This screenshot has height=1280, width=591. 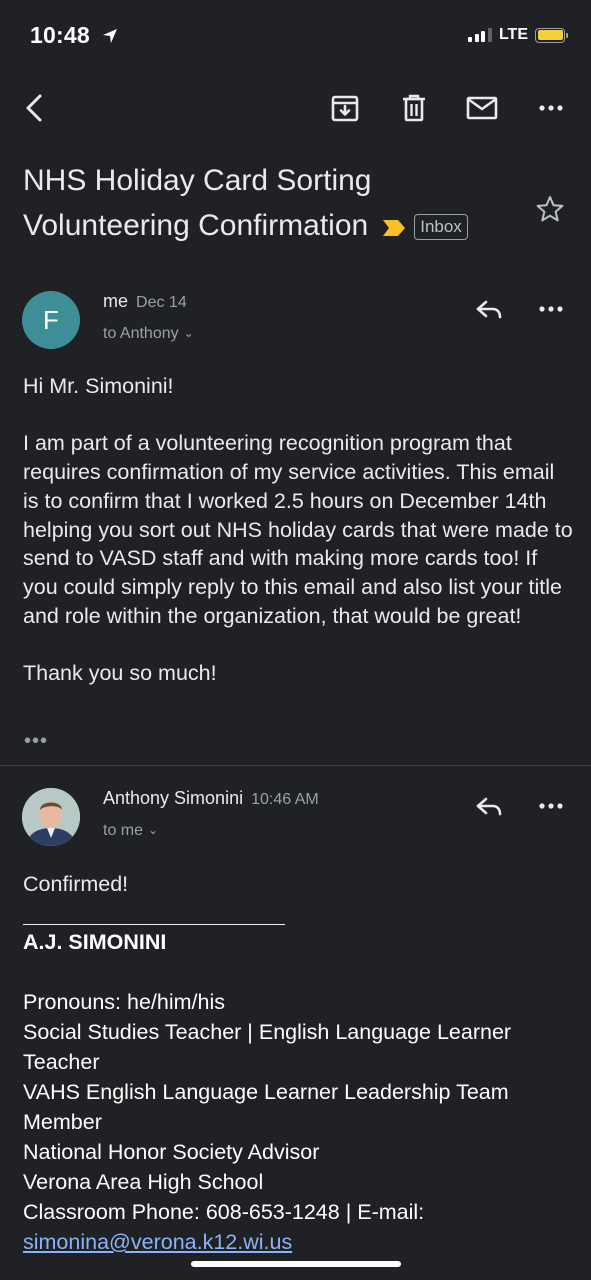 What do you see at coordinates (110, 36) in the screenshot?
I see `location-arrow-icon` at bounding box center [110, 36].